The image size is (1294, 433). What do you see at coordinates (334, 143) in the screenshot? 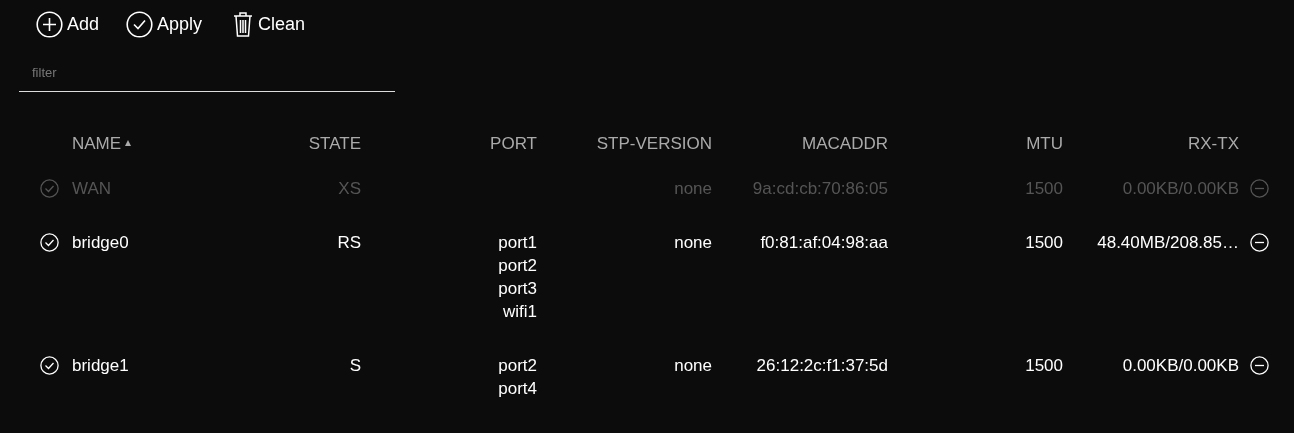
I see `column-header: STATE` at bounding box center [334, 143].